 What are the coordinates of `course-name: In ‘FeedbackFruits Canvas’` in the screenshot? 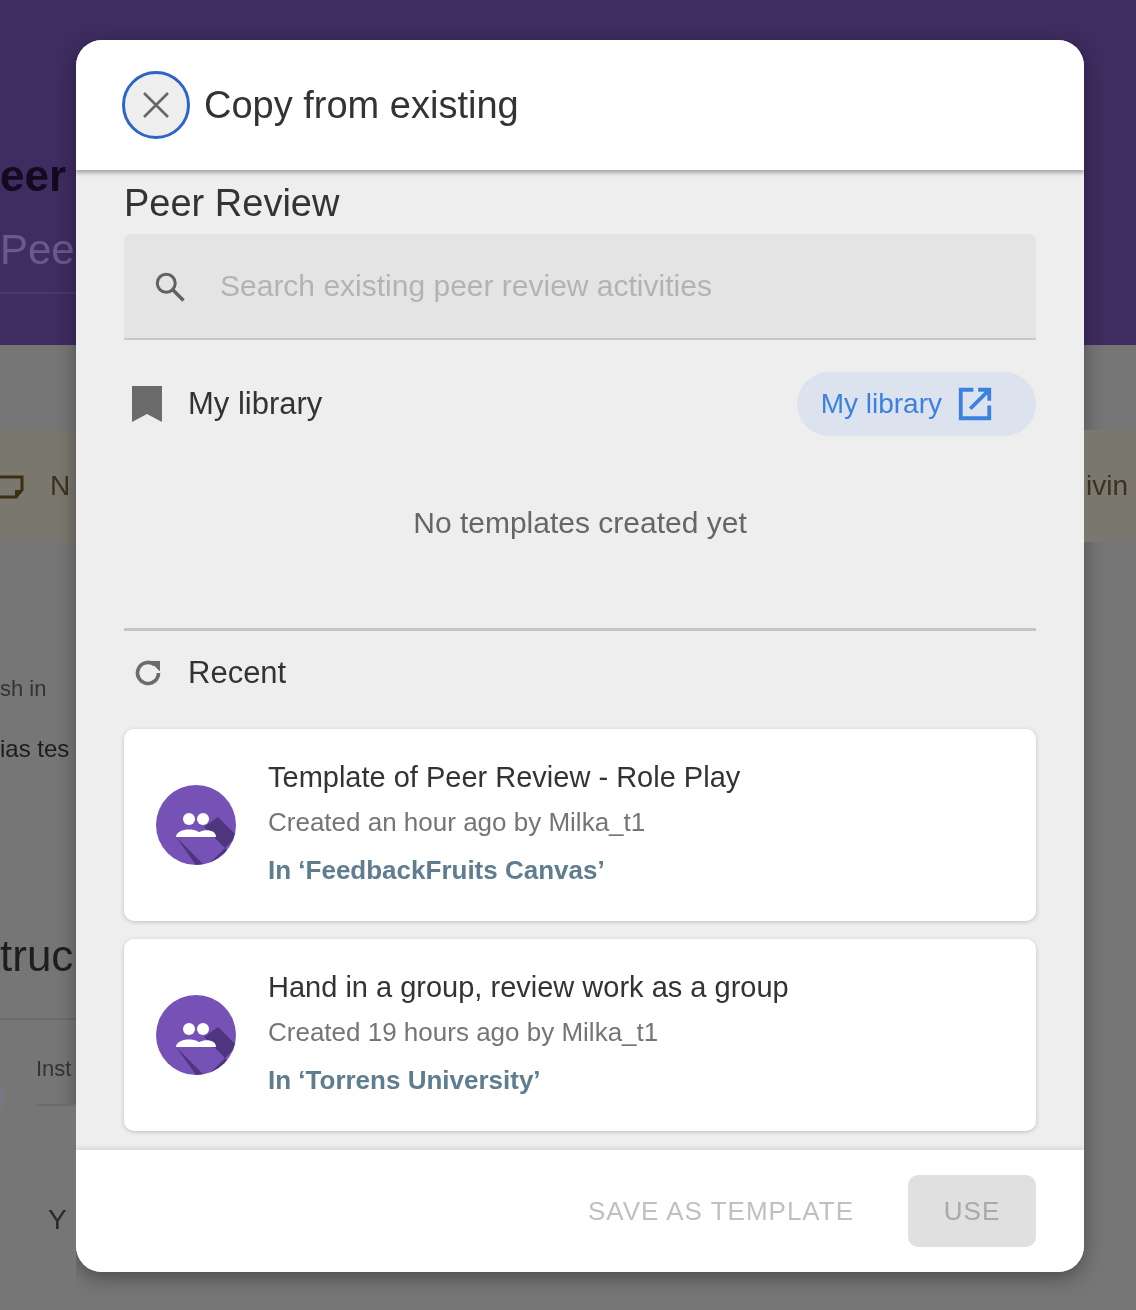 It's located at (437, 870).